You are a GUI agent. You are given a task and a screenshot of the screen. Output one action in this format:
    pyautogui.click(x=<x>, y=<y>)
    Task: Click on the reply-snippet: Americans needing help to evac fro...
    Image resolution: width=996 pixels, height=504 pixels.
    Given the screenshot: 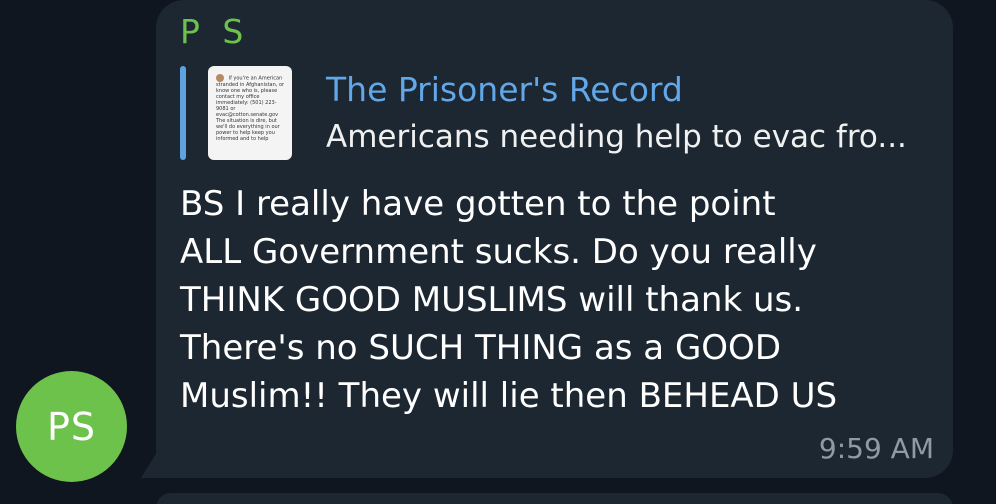 What is the action you would take?
    pyautogui.click(x=616, y=137)
    